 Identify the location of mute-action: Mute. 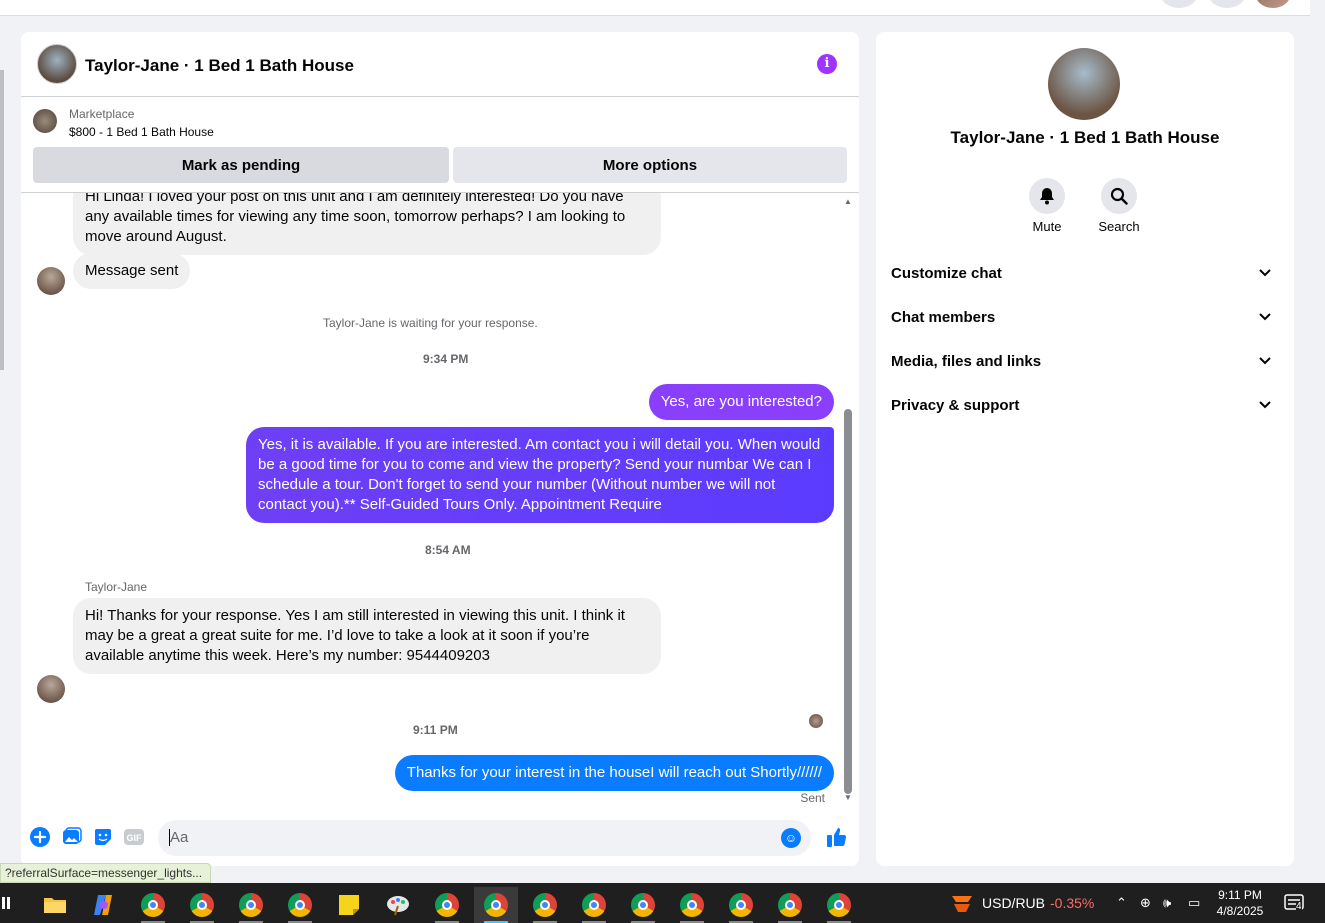
(1047, 206).